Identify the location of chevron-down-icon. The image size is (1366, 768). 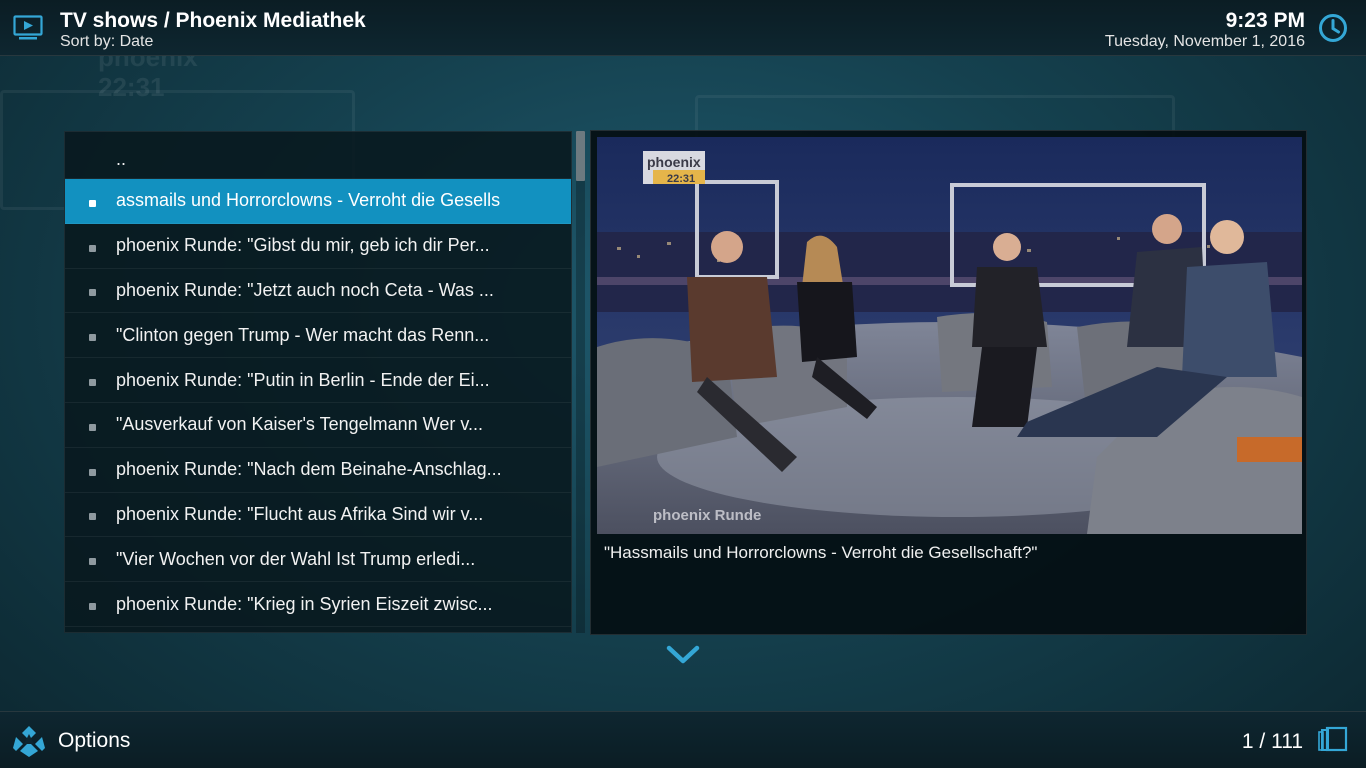
(683, 655).